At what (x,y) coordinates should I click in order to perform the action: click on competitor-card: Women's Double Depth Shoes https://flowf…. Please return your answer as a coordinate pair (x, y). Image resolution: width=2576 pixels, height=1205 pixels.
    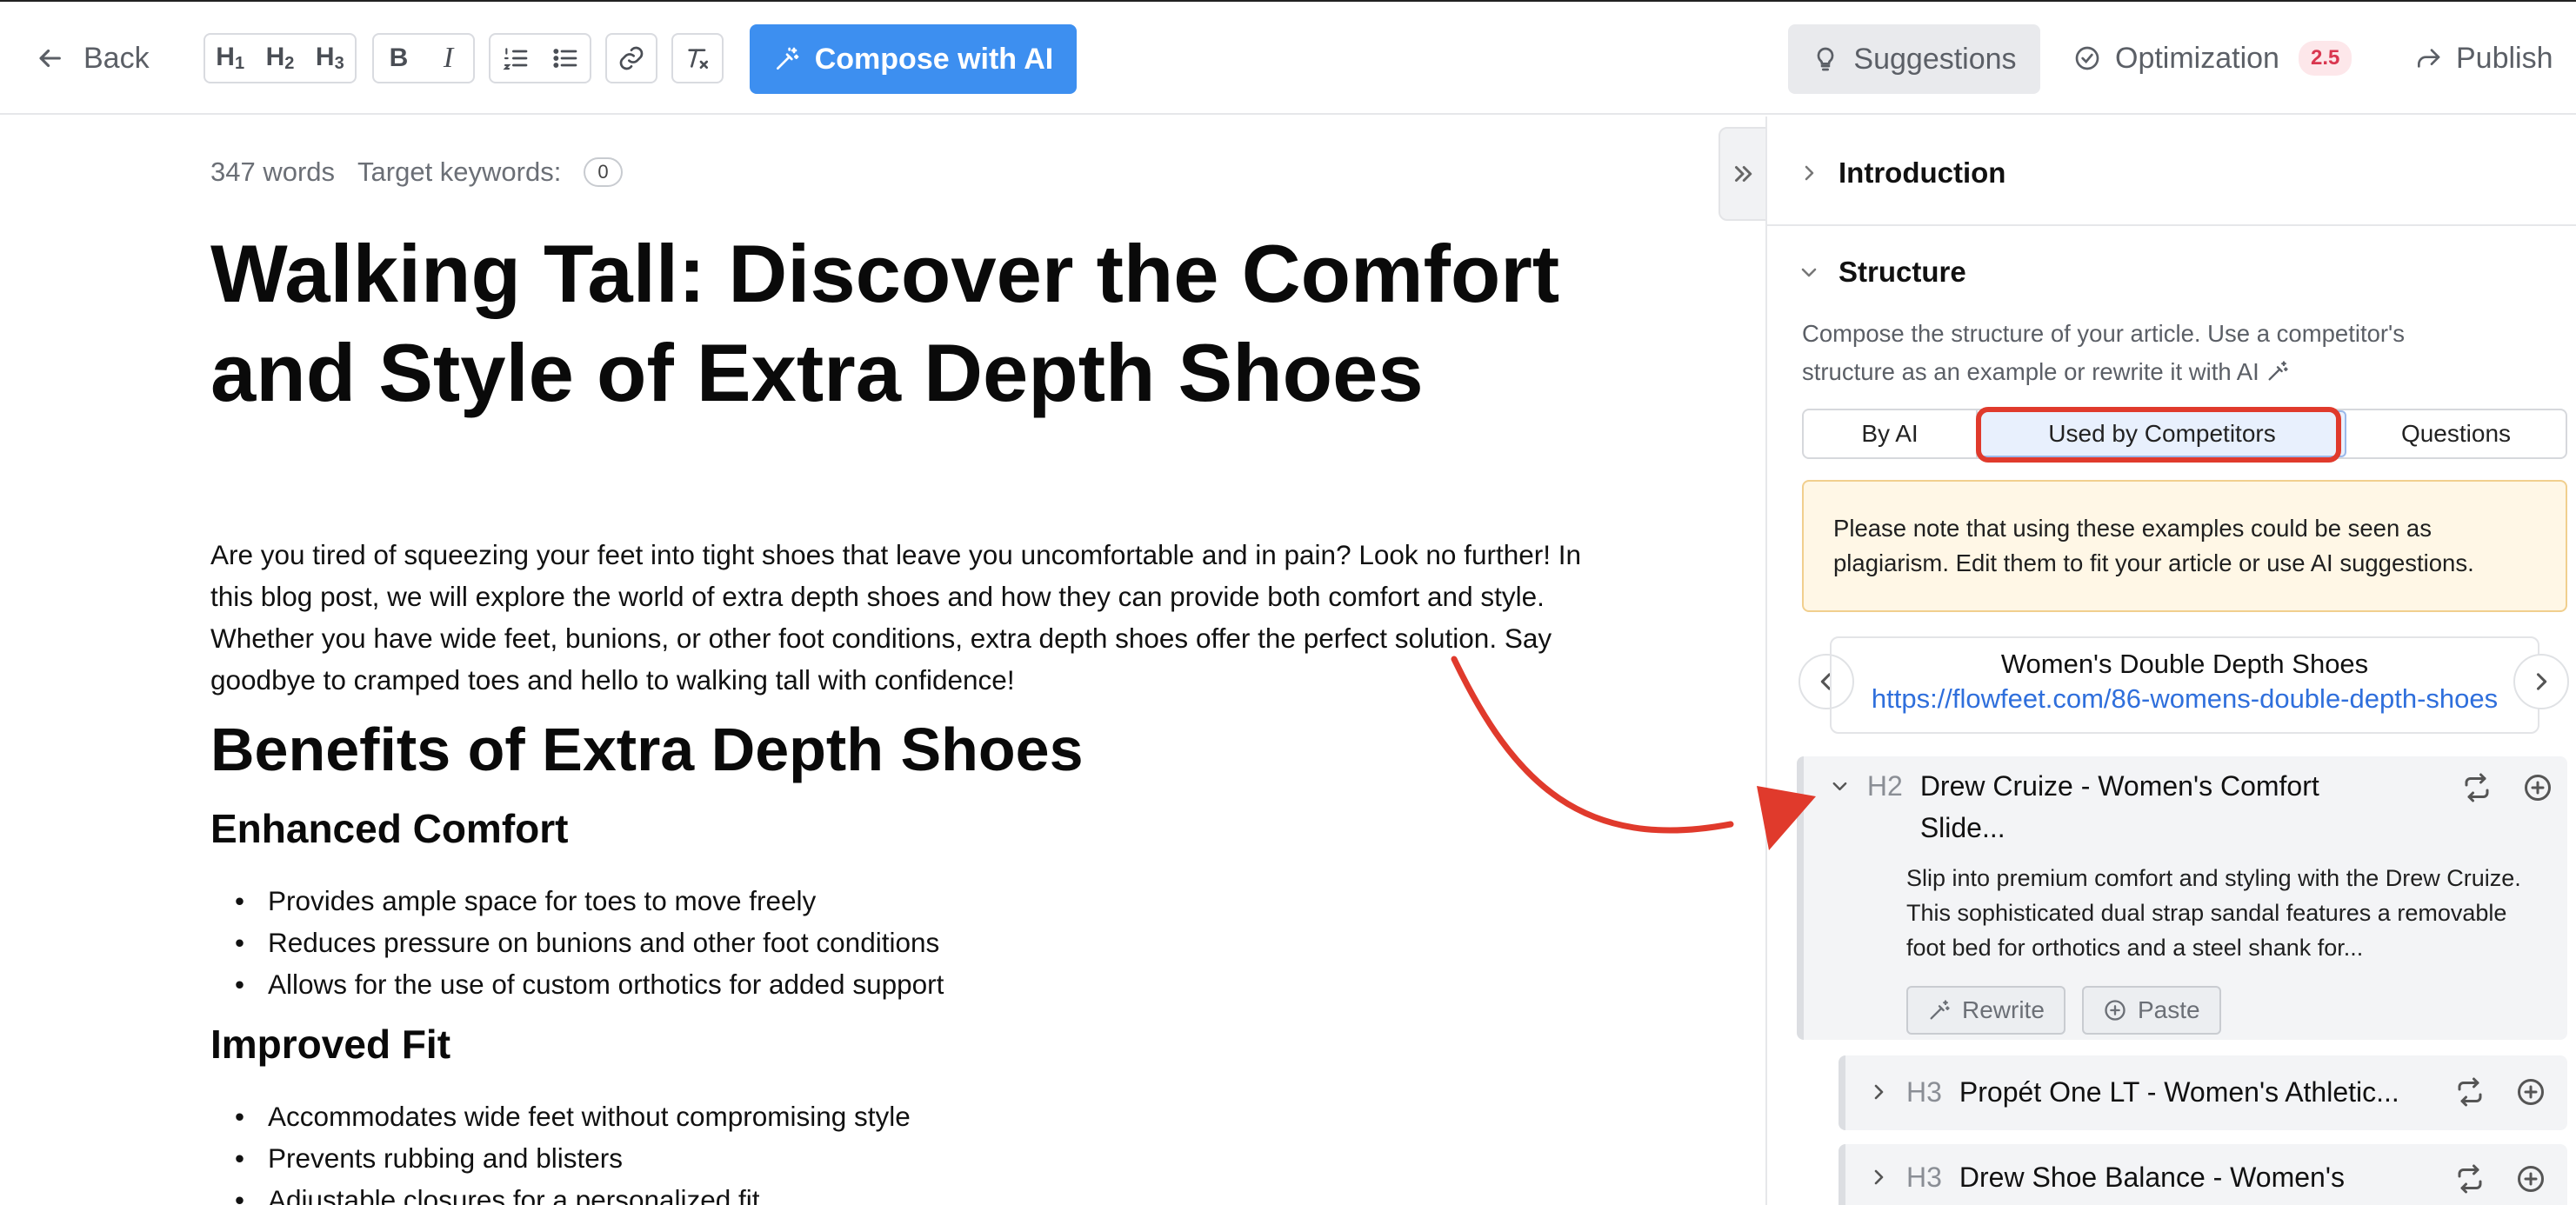
    Looking at the image, I should click on (2184, 685).